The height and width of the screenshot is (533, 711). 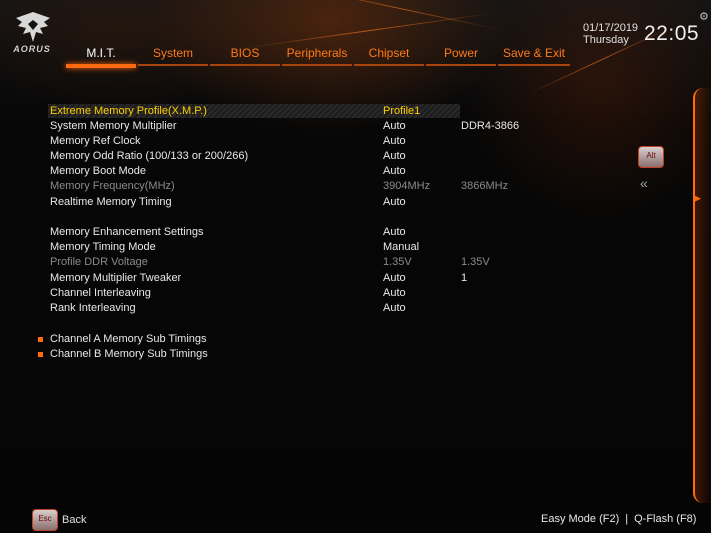 What do you see at coordinates (475, 262) in the screenshot?
I see `setting-current-value: 1.35V` at bounding box center [475, 262].